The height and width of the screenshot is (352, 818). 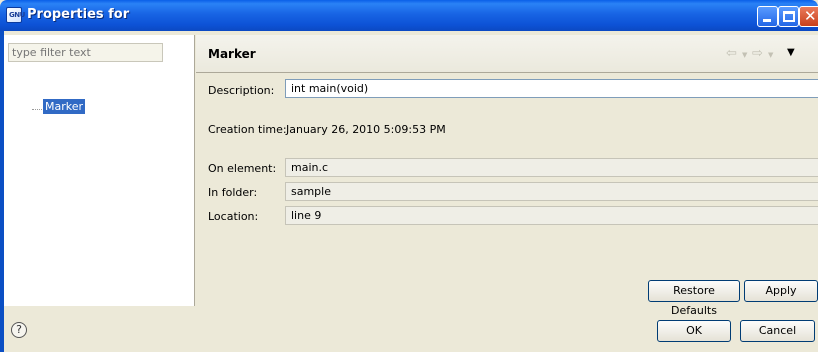 What do you see at coordinates (551, 167) in the screenshot?
I see `on-element-field: main.c` at bounding box center [551, 167].